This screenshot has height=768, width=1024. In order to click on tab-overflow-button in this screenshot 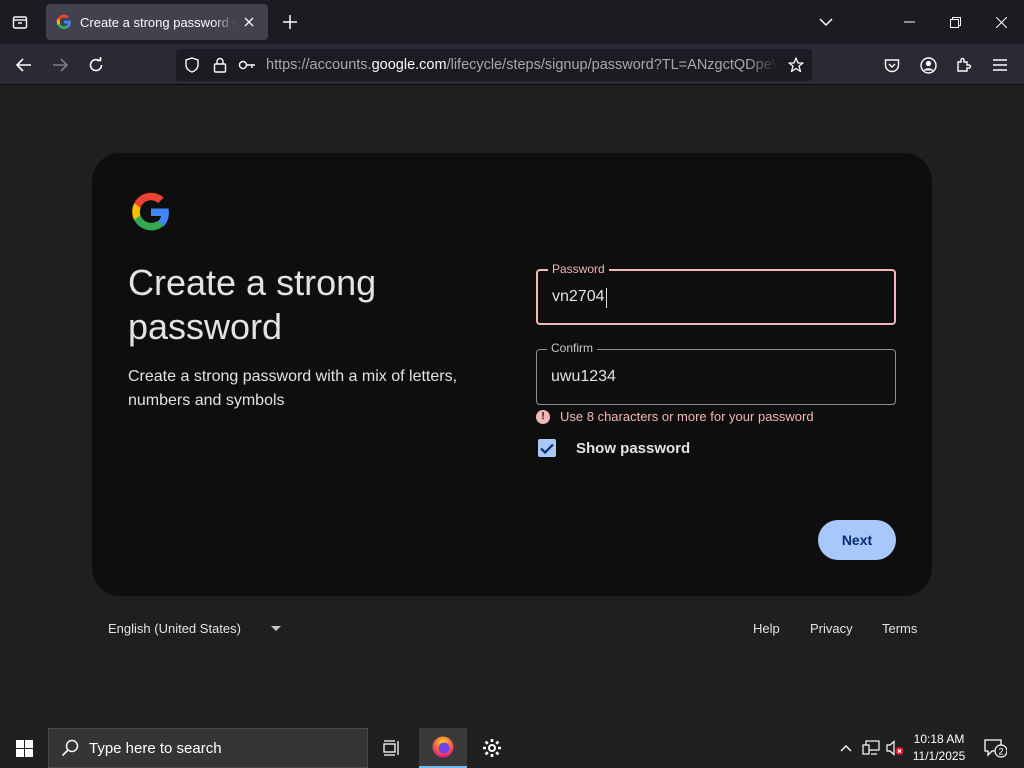, I will do `click(826, 22)`.